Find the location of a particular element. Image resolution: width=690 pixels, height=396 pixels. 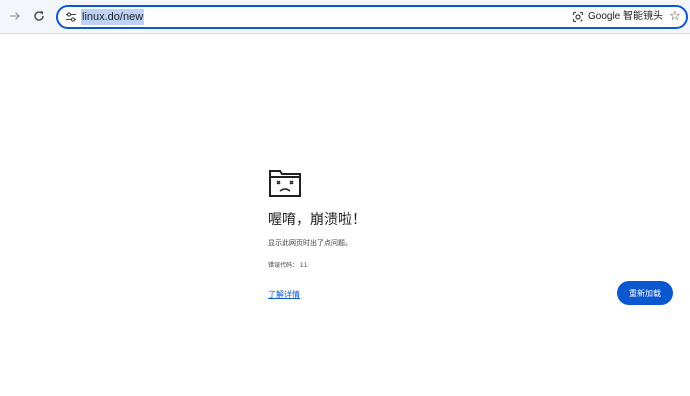

browser-toolbar: linux.do/new Google 智能镜头 ☆ is located at coordinates (345, 17).